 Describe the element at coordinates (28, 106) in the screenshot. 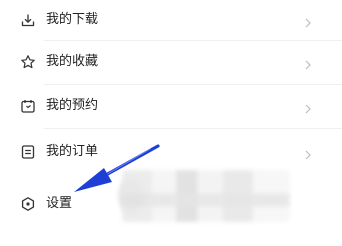

I see `calendar-icon` at that location.